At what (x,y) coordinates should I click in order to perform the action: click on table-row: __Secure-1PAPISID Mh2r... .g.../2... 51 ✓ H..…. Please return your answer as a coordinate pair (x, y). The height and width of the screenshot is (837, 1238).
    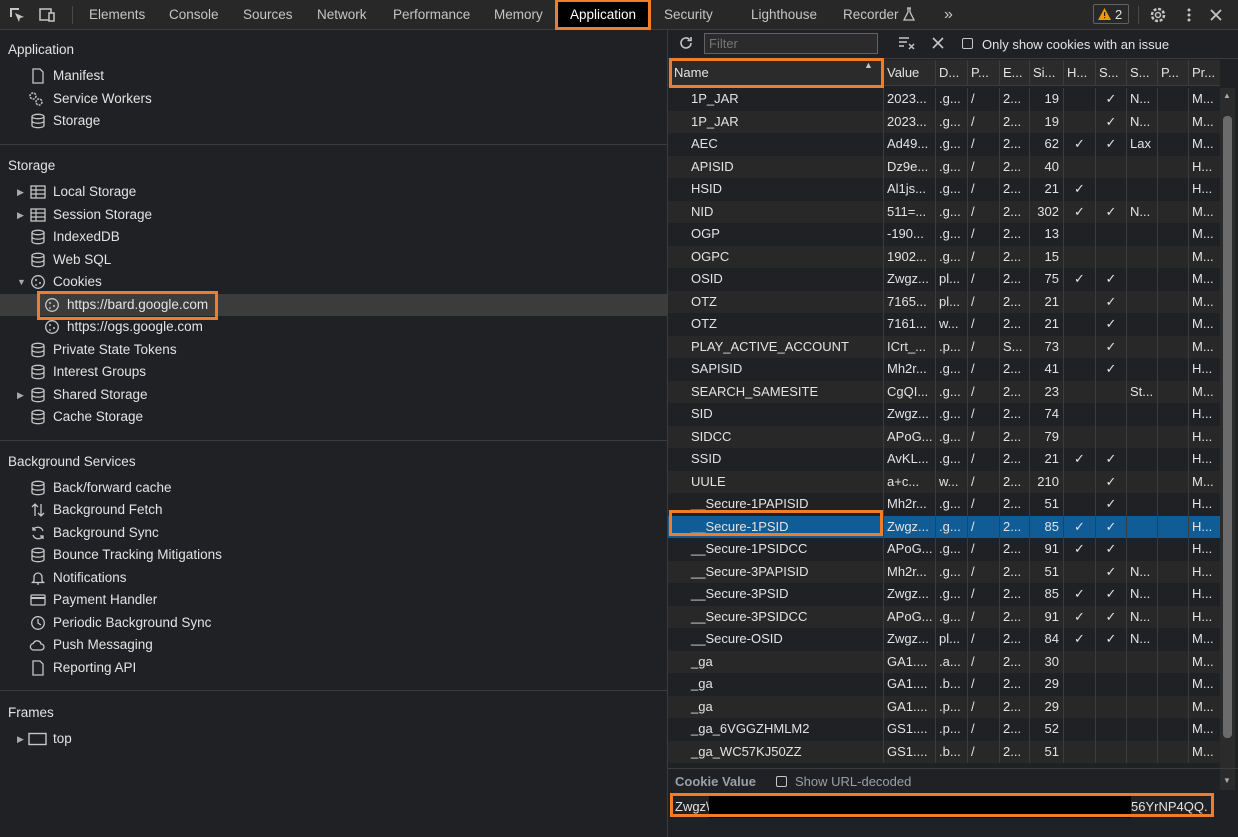
    Looking at the image, I should click on (944, 504).